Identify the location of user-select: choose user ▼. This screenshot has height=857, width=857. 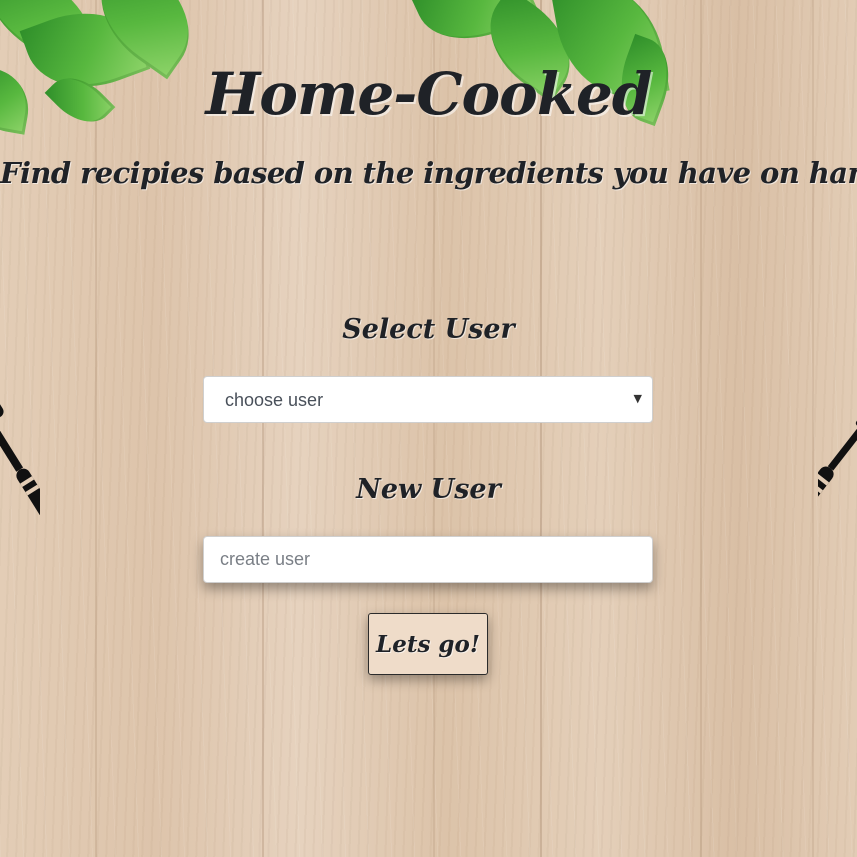
(428, 399).